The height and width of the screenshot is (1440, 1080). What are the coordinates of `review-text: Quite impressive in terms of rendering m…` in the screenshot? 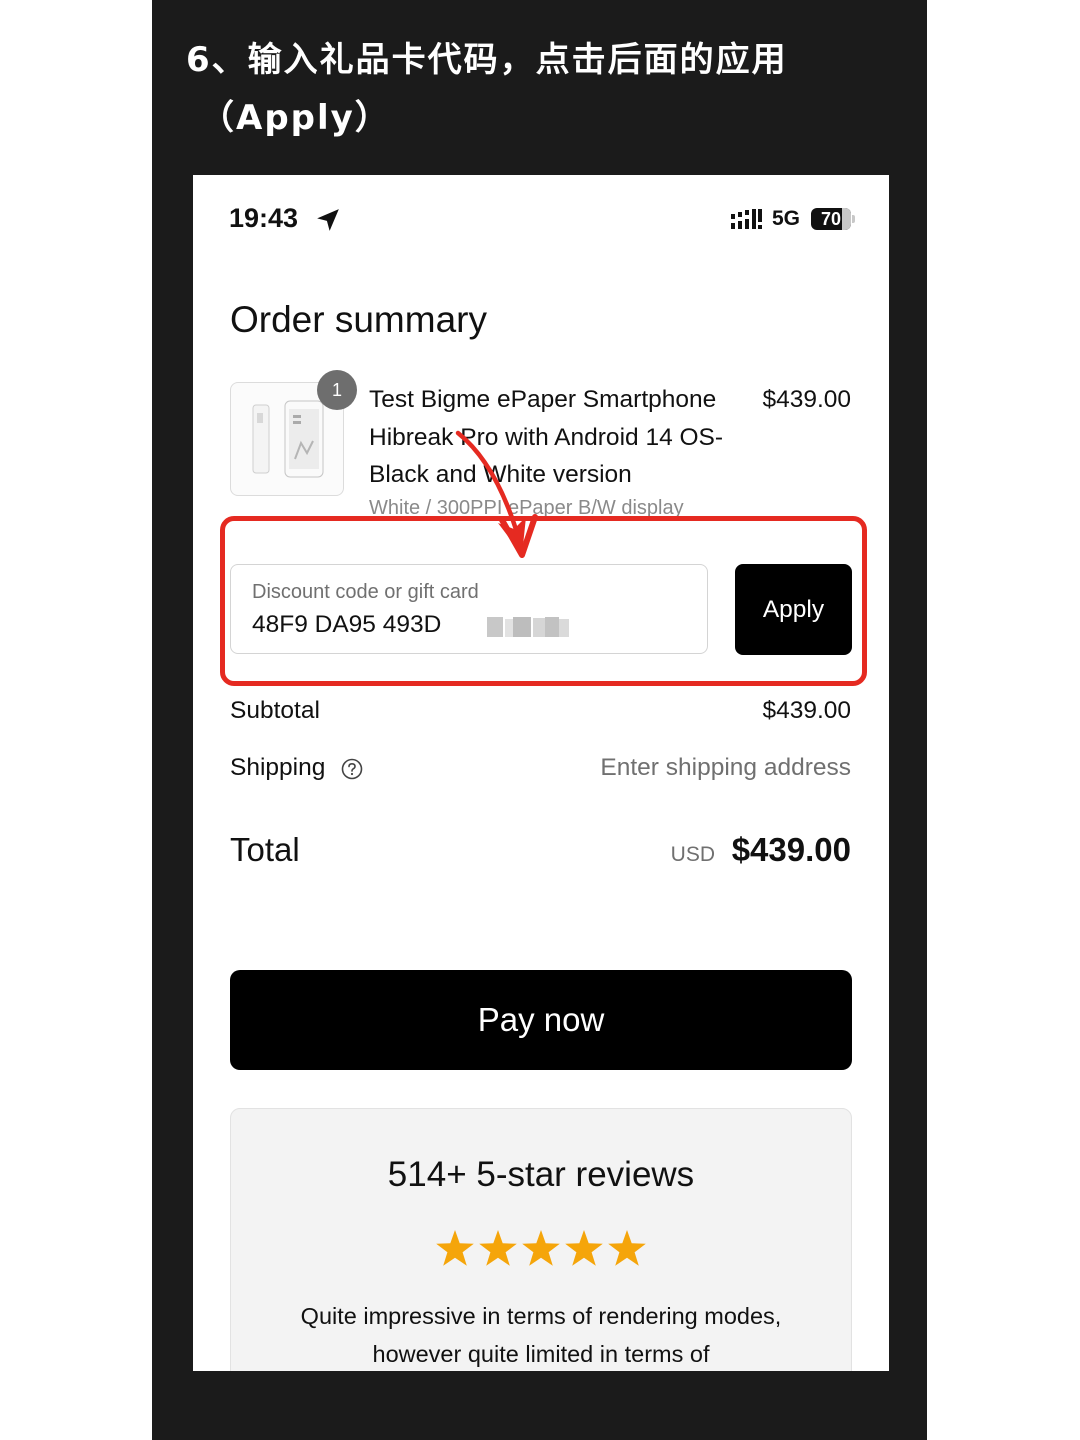 It's located at (541, 1335).